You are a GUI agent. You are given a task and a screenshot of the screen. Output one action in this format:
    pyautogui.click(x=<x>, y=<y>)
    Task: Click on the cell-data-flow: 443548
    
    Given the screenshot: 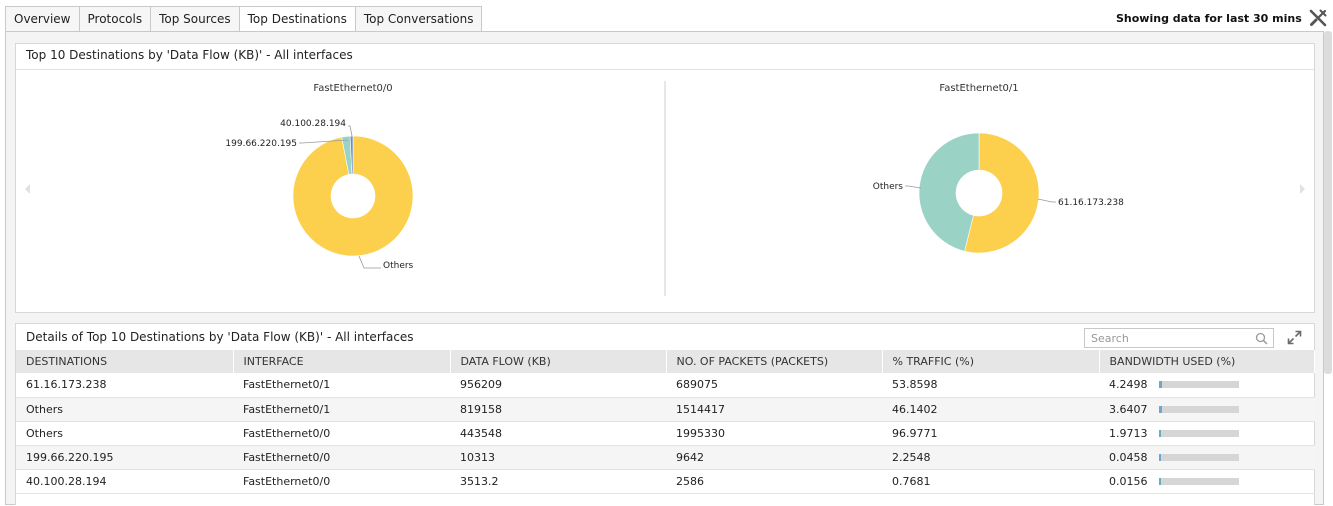 What is the action you would take?
    pyautogui.click(x=558, y=433)
    